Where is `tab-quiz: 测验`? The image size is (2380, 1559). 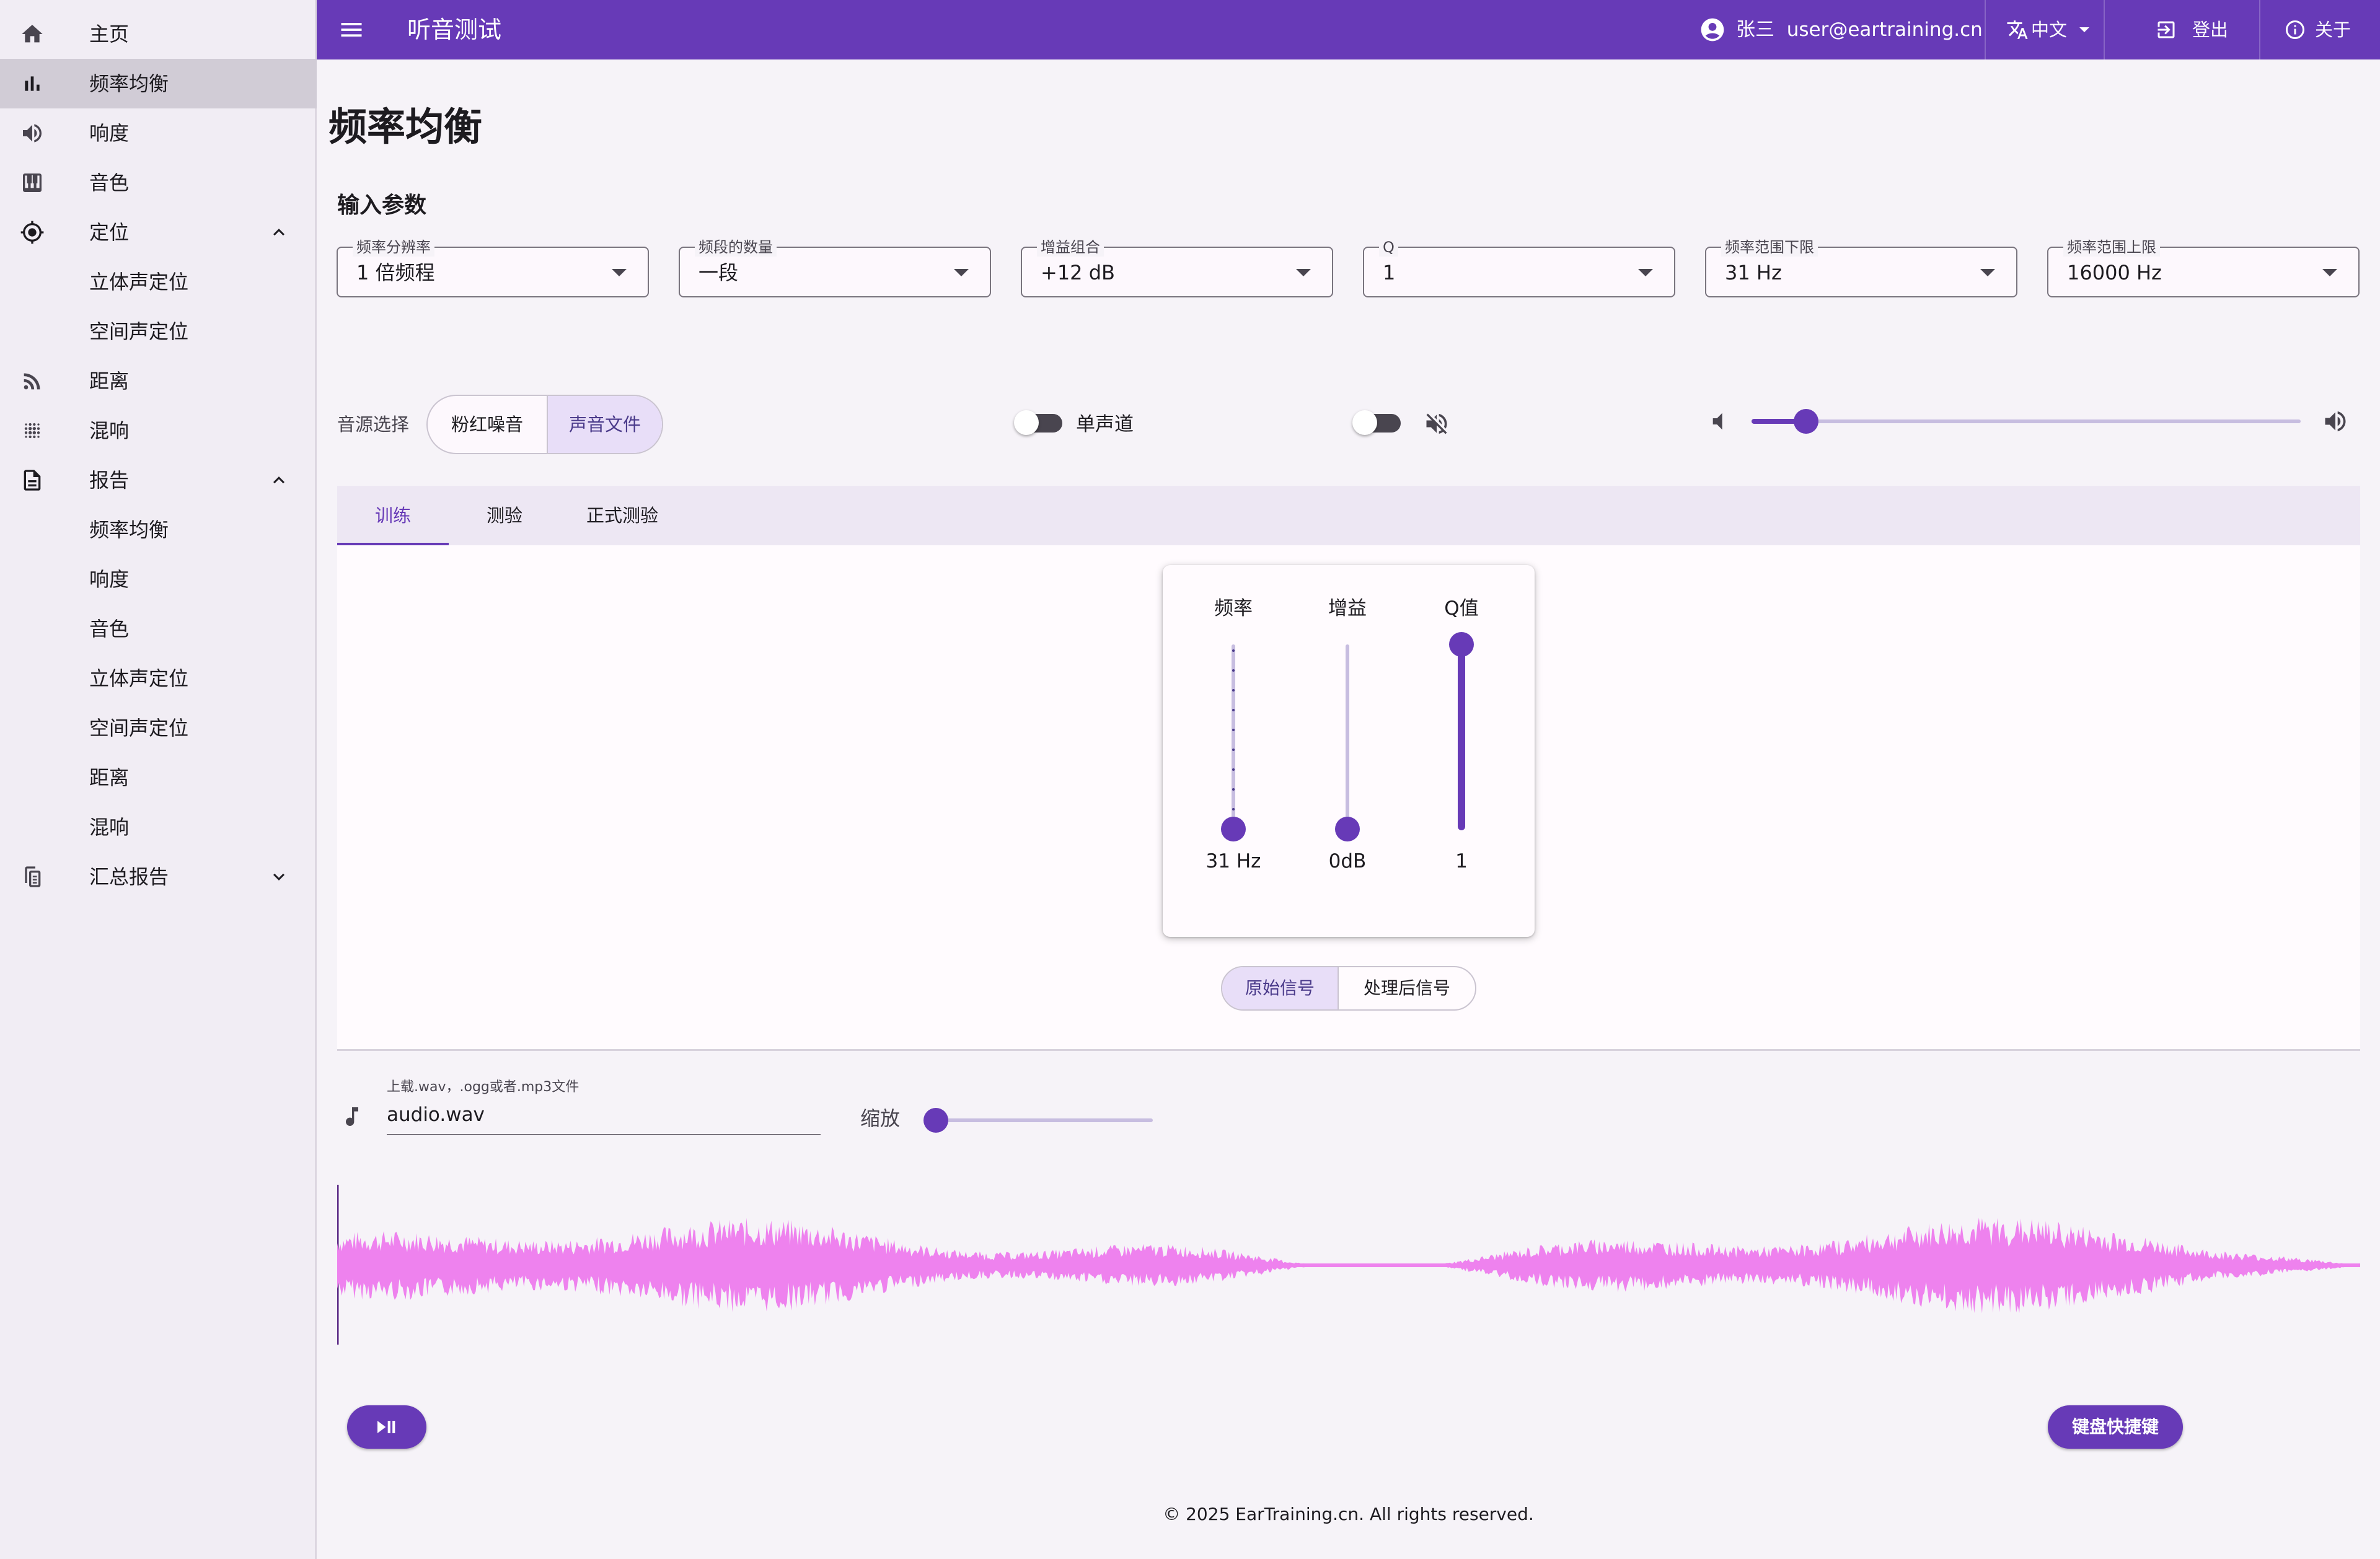
tab-quiz: 测验 is located at coordinates (504, 515).